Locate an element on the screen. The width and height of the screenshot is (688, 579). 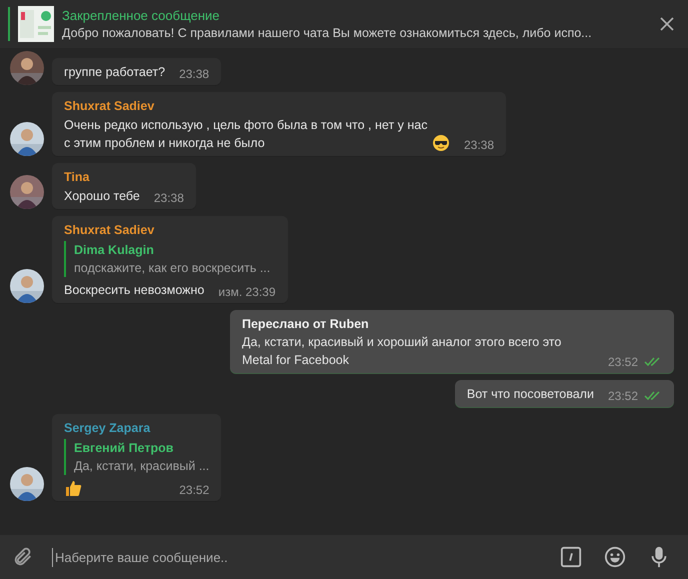
message-text: группе работает? is located at coordinates (115, 72).